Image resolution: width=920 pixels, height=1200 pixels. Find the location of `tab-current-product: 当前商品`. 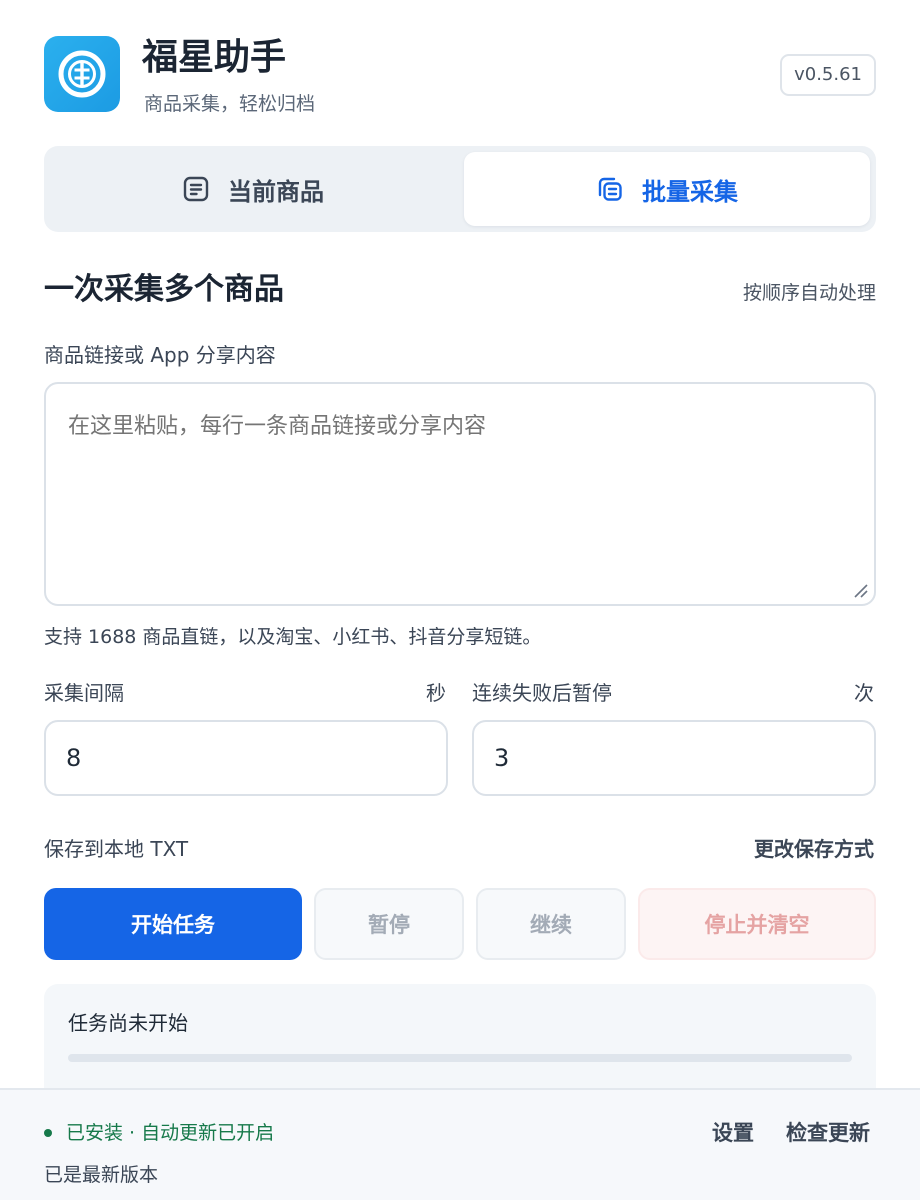

tab-current-product: 当前商品 is located at coordinates (253, 189).